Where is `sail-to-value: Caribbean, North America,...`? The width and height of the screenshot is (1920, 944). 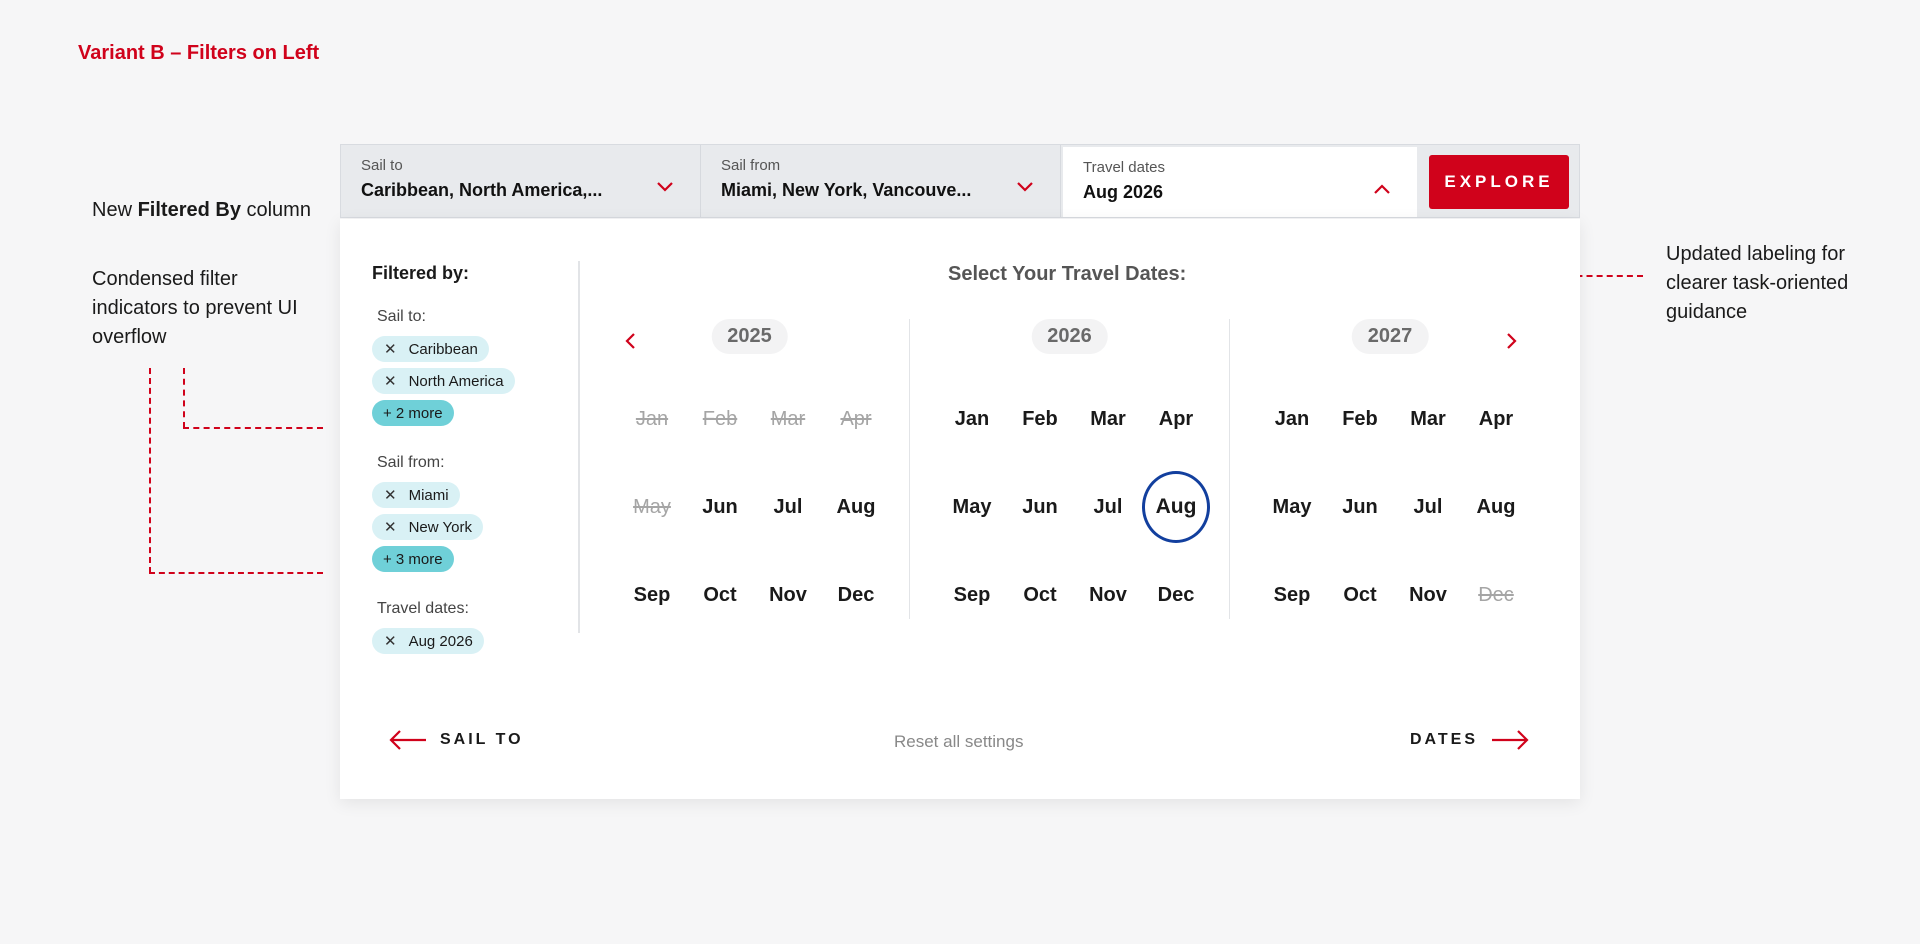 sail-to-value: Caribbean, North America,... is located at coordinates (482, 190).